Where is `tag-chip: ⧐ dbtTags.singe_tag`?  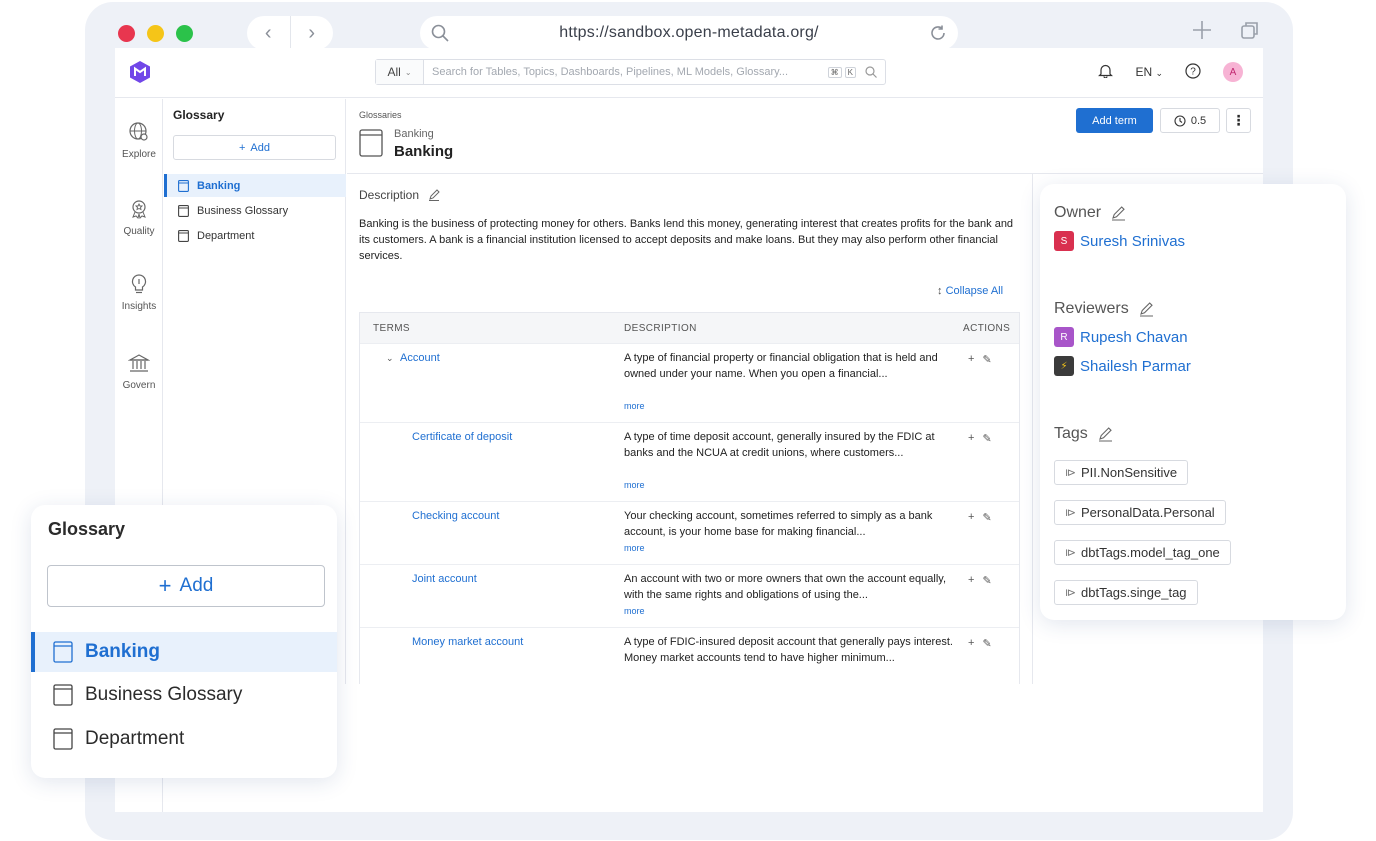
tag-chip: ⧐ dbtTags.singe_tag is located at coordinates (1126, 592).